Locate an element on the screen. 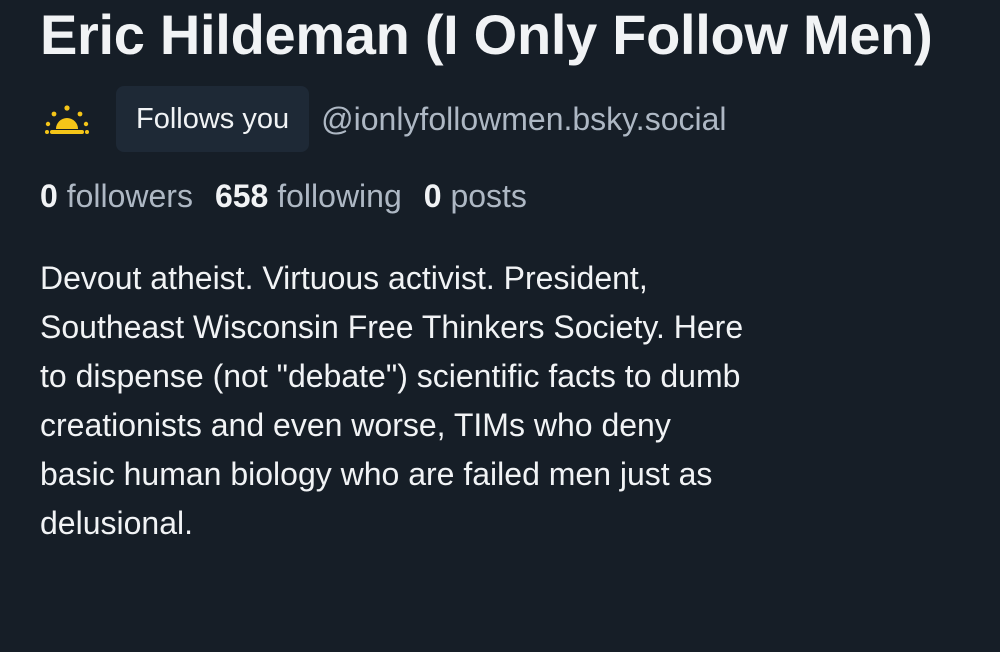 The width and height of the screenshot is (1000, 652). sunrise-icon is located at coordinates (67, 119).